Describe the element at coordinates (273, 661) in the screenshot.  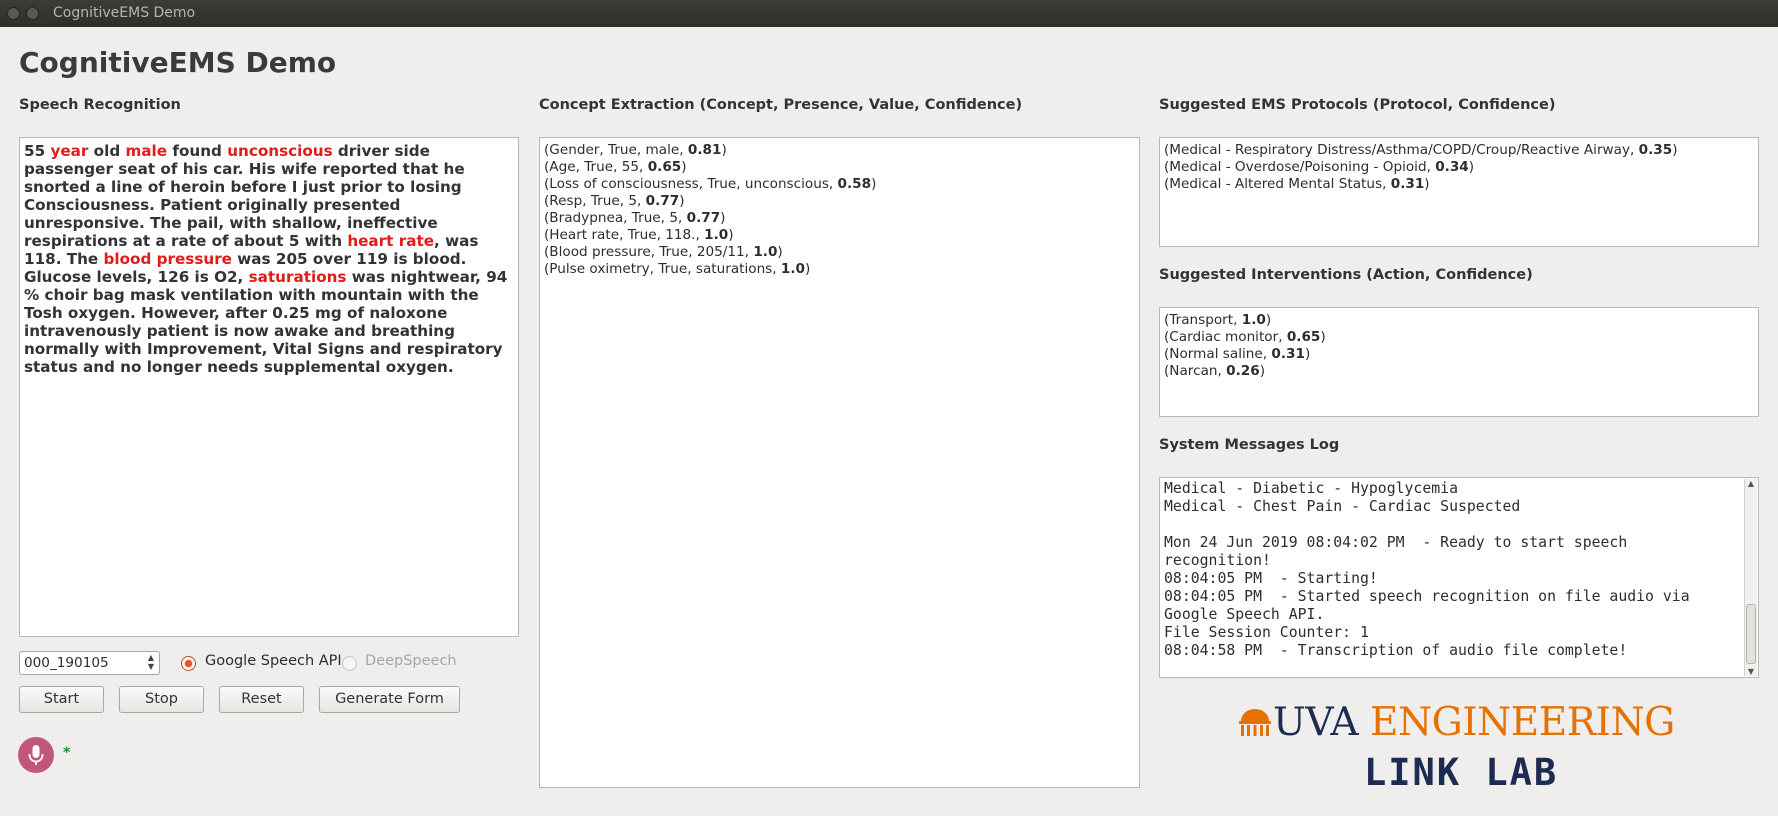
I see `google-speech-label: Google Speech API` at that location.